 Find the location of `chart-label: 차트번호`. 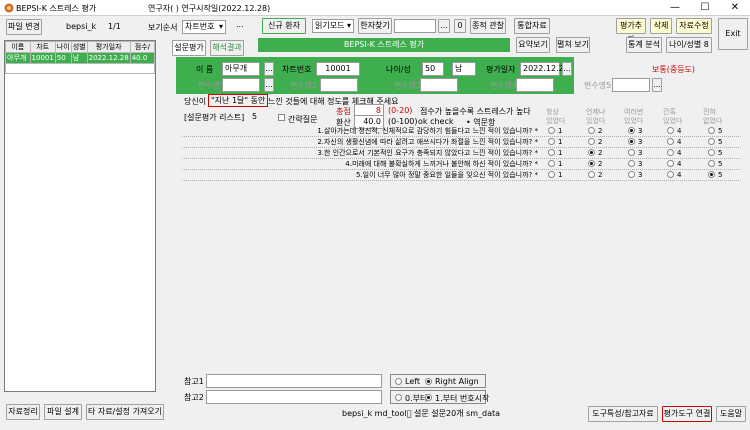

chart-label: 차트번호 is located at coordinates (297, 69).